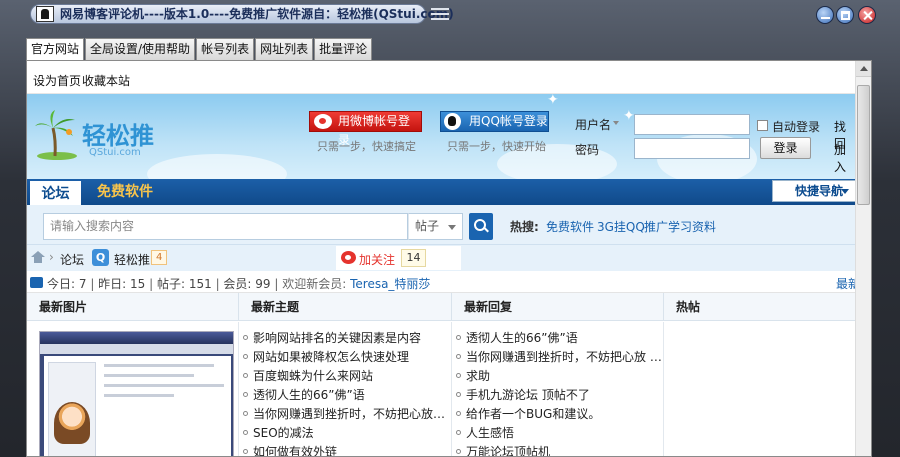 This screenshot has height=457, width=900. What do you see at coordinates (508, 121) in the screenshot?
I see `qq-login-label: 用QQ帐号登录` at bounding box center [508, 121].